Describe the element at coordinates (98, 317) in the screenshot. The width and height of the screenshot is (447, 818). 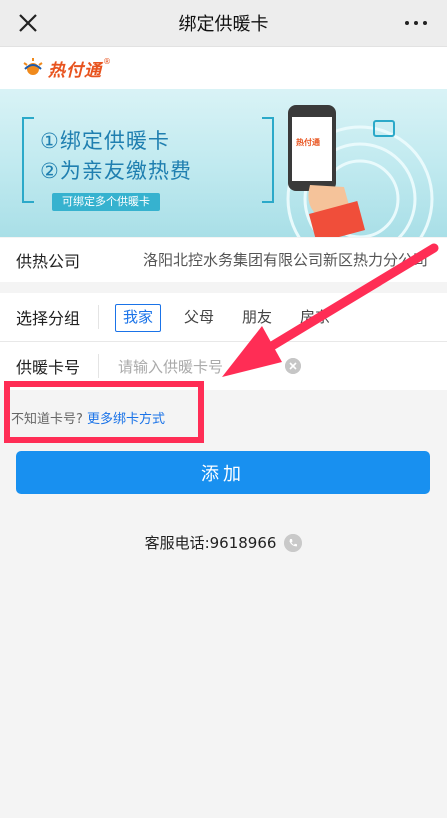
I see `group-divider` at that location.